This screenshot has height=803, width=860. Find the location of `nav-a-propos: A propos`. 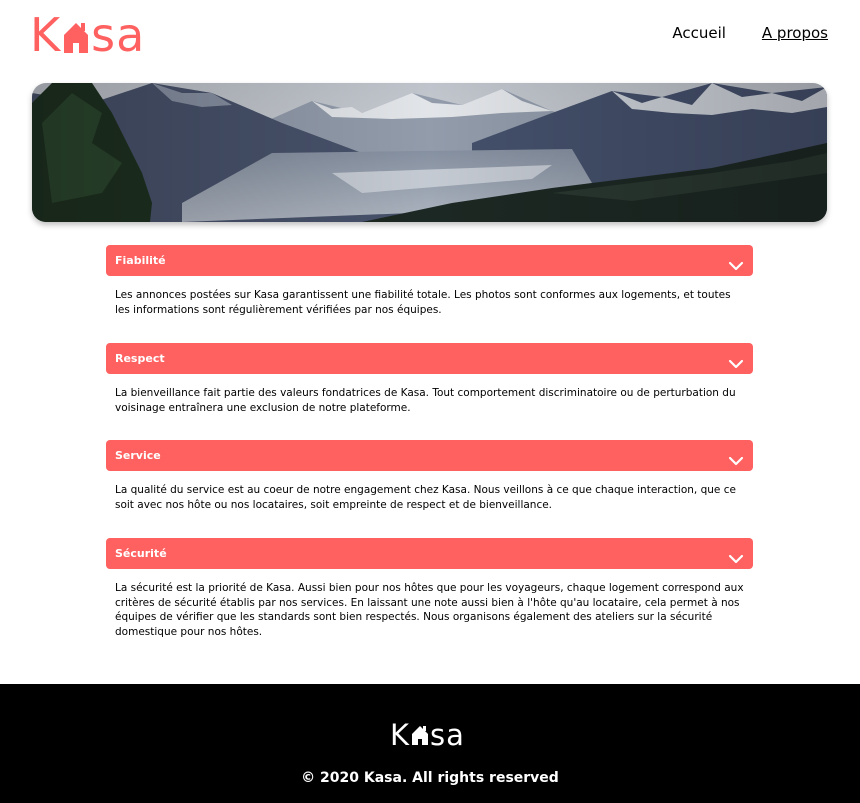

nav-a-propos: A propos is located at coordinates (795, 33).